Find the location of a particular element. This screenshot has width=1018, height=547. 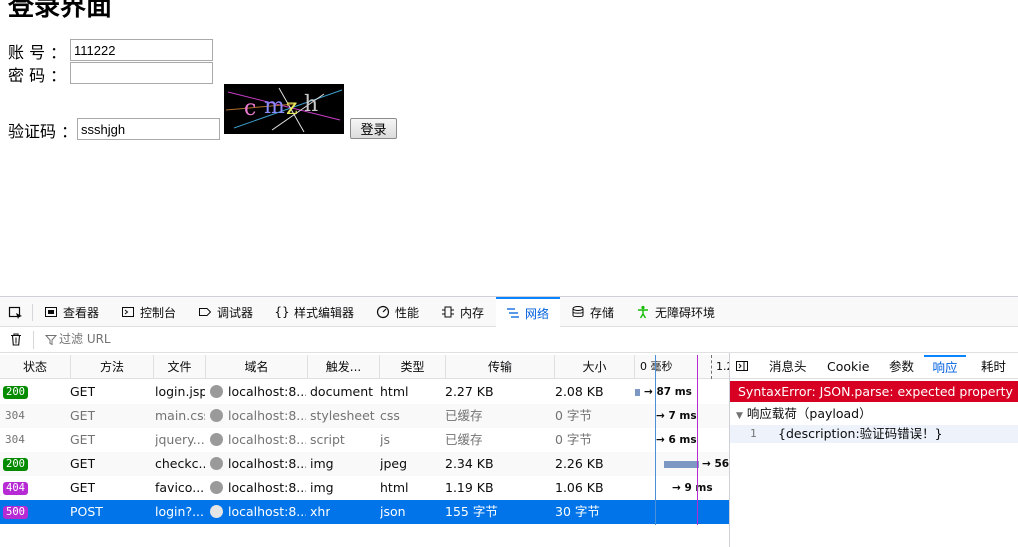

accessibility-icon is located at coordinates (643, 312).